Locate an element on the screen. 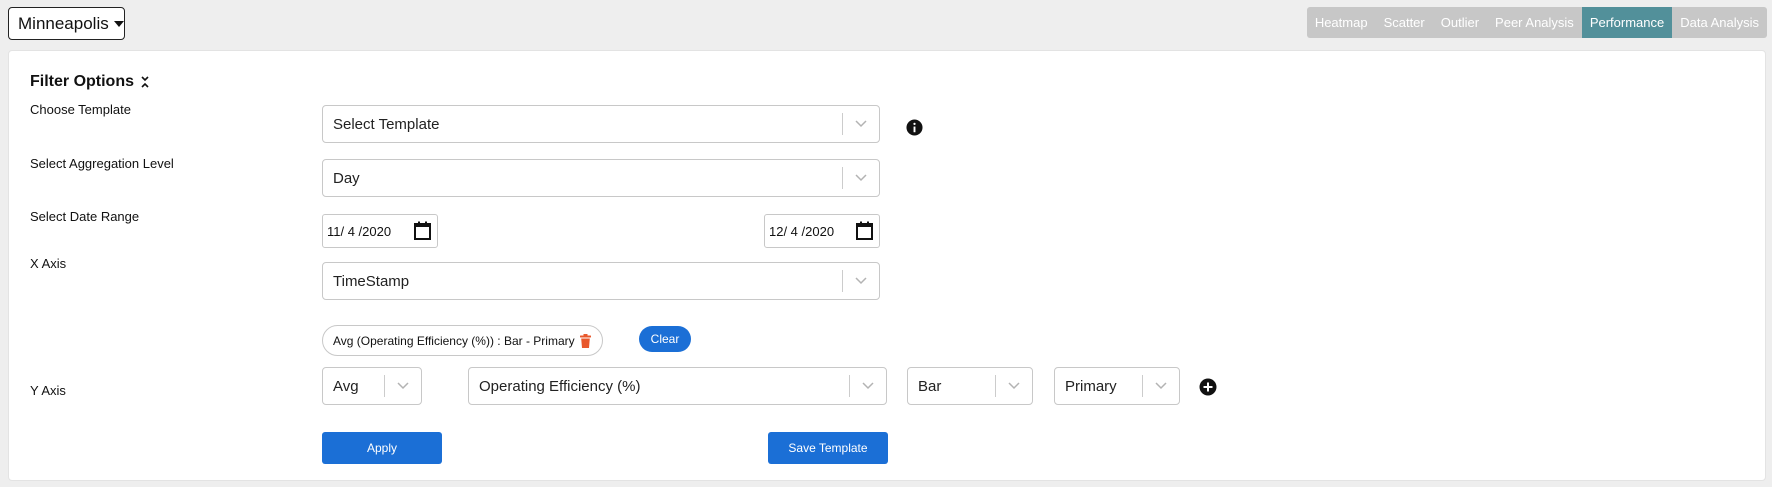  trash-icon is located at coordinates (585, 340).